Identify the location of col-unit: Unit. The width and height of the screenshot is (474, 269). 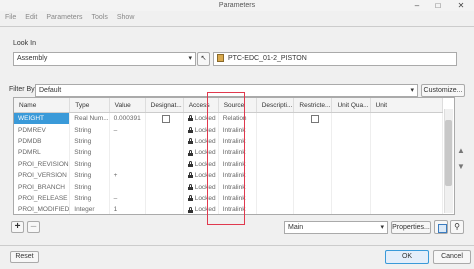
(406, 105).